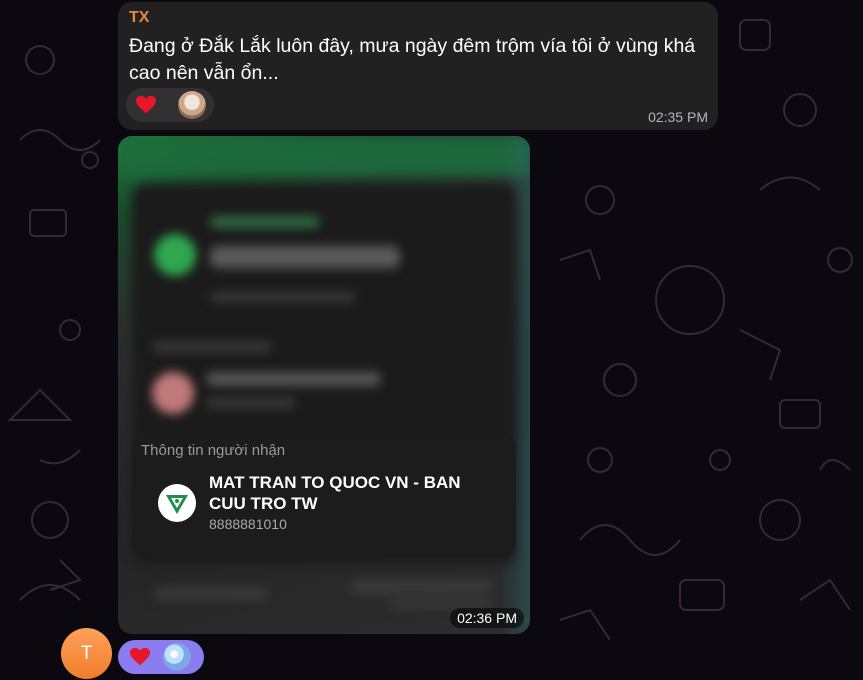 This screenshot has width=863, height=680. What do you see at coordinates (173, 393) in the screenshot?
I see `blurred-avatar` at bounding box center [173, 393].